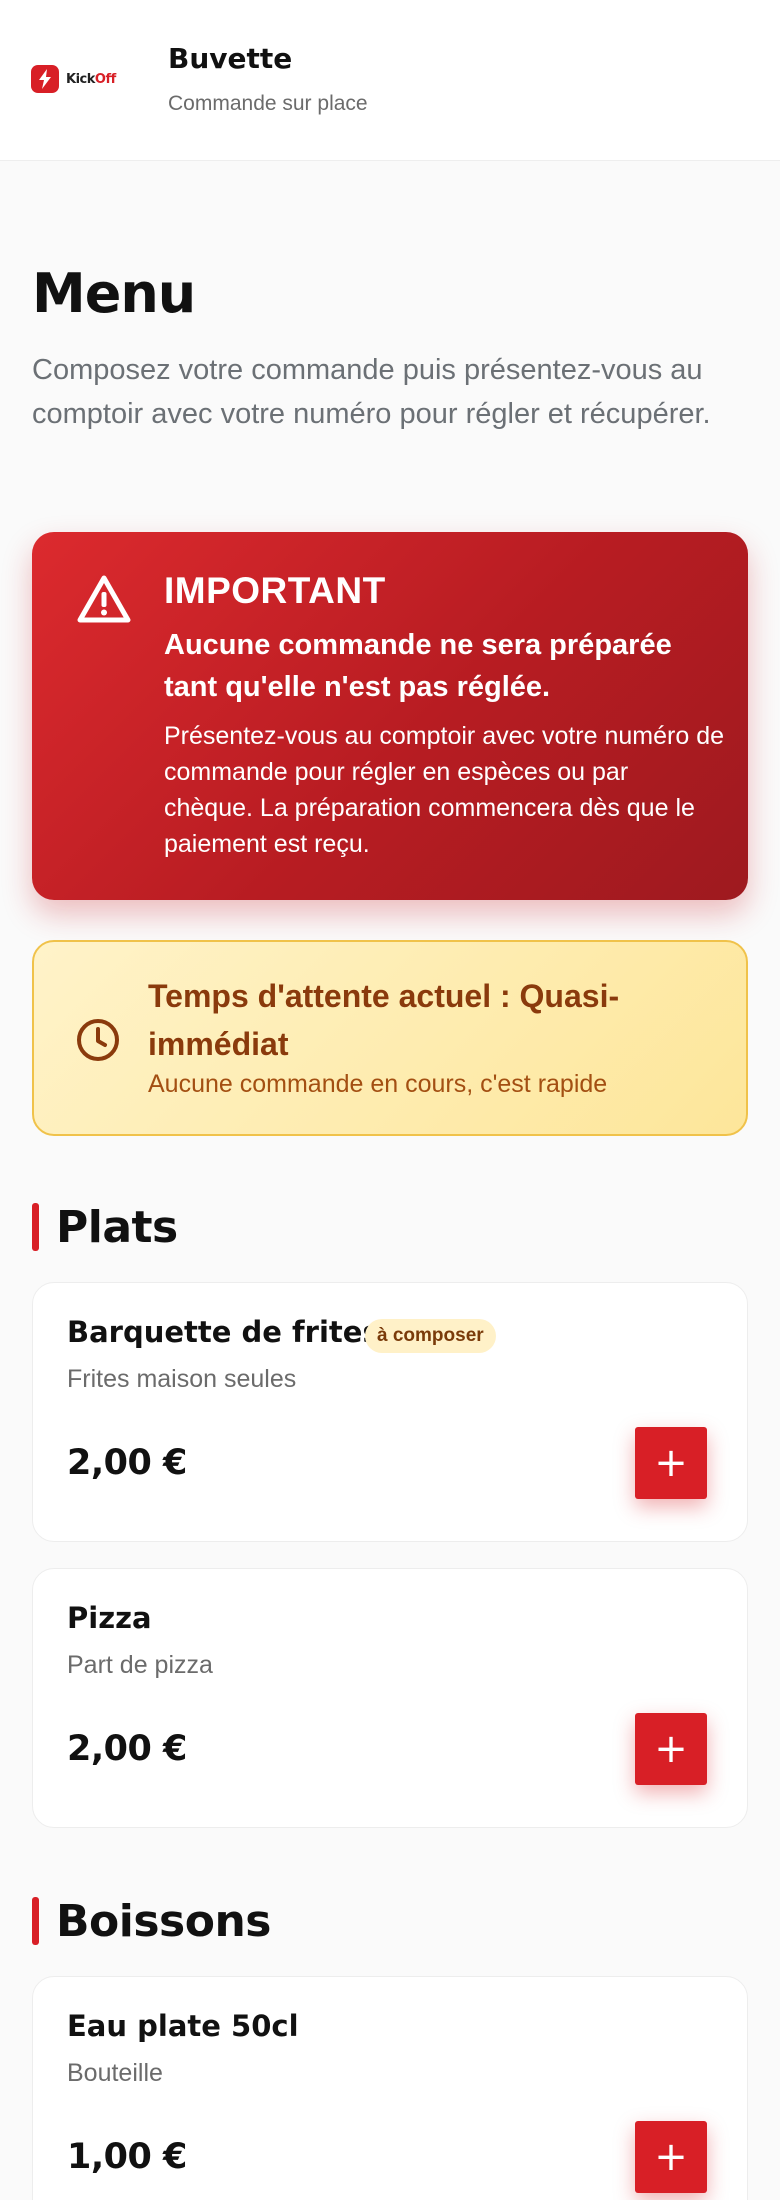 The image size is (780, 2200). What do you see at coordinates (268, 103) in the screenshot?
I see `app-subtitle: Commande sur place` at bounding box center [268, 103].